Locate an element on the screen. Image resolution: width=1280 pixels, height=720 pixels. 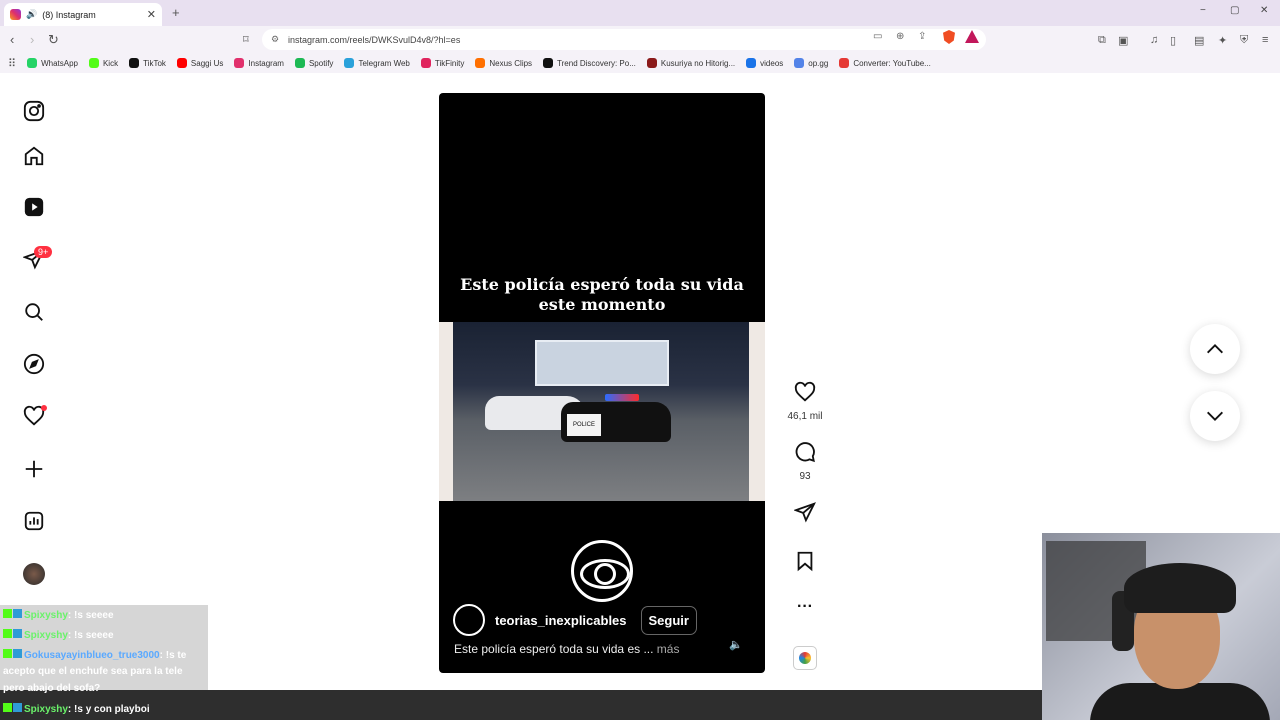
bookmark-label: op.gg is located at coordinates (818, 63).